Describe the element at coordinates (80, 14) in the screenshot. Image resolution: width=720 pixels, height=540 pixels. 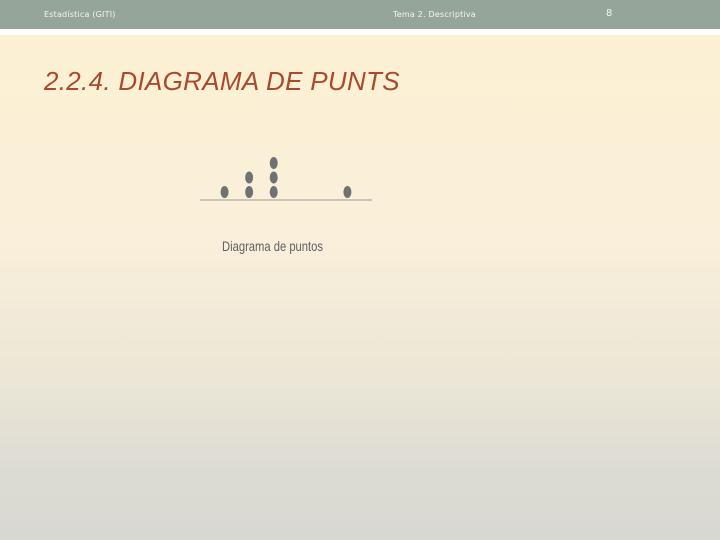
I see `course-name: Estadística (GITI)` at that location.